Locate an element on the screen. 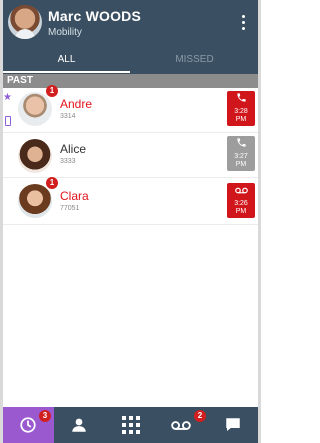  nav-dialpad is located at coordinates (130, 425).